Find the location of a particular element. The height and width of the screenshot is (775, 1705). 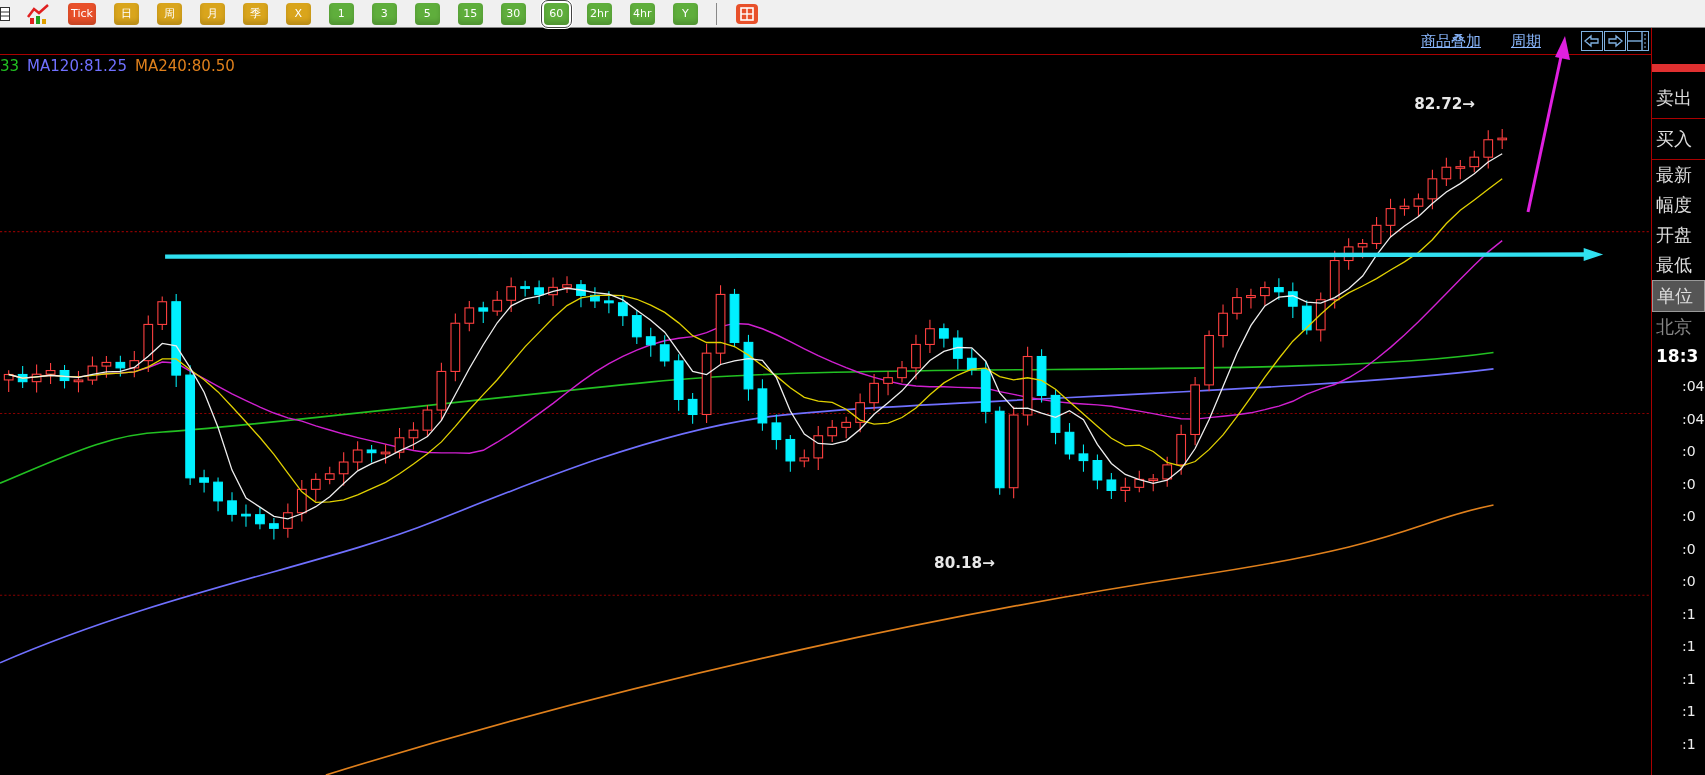

period-button: 周 is located at coordinates (169, 13).